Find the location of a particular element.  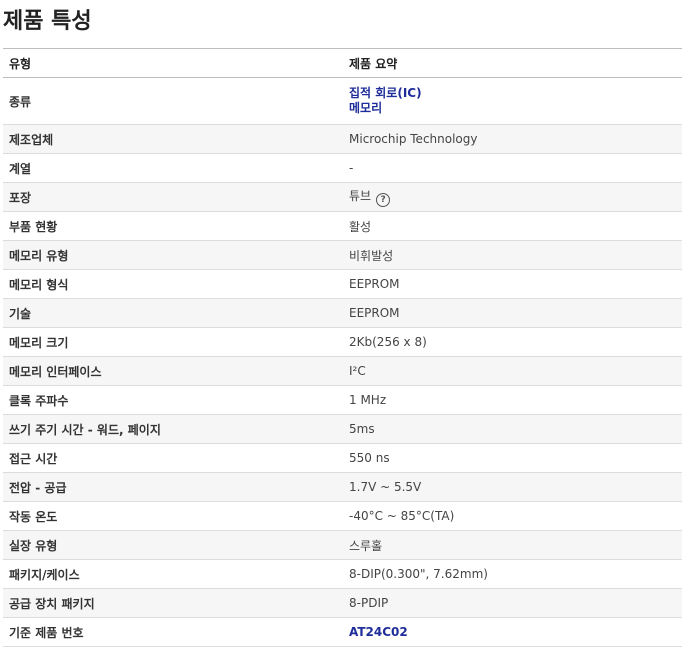

attribute-value: 1.7V ~ 5.5V is located at coordinates (512, 487).